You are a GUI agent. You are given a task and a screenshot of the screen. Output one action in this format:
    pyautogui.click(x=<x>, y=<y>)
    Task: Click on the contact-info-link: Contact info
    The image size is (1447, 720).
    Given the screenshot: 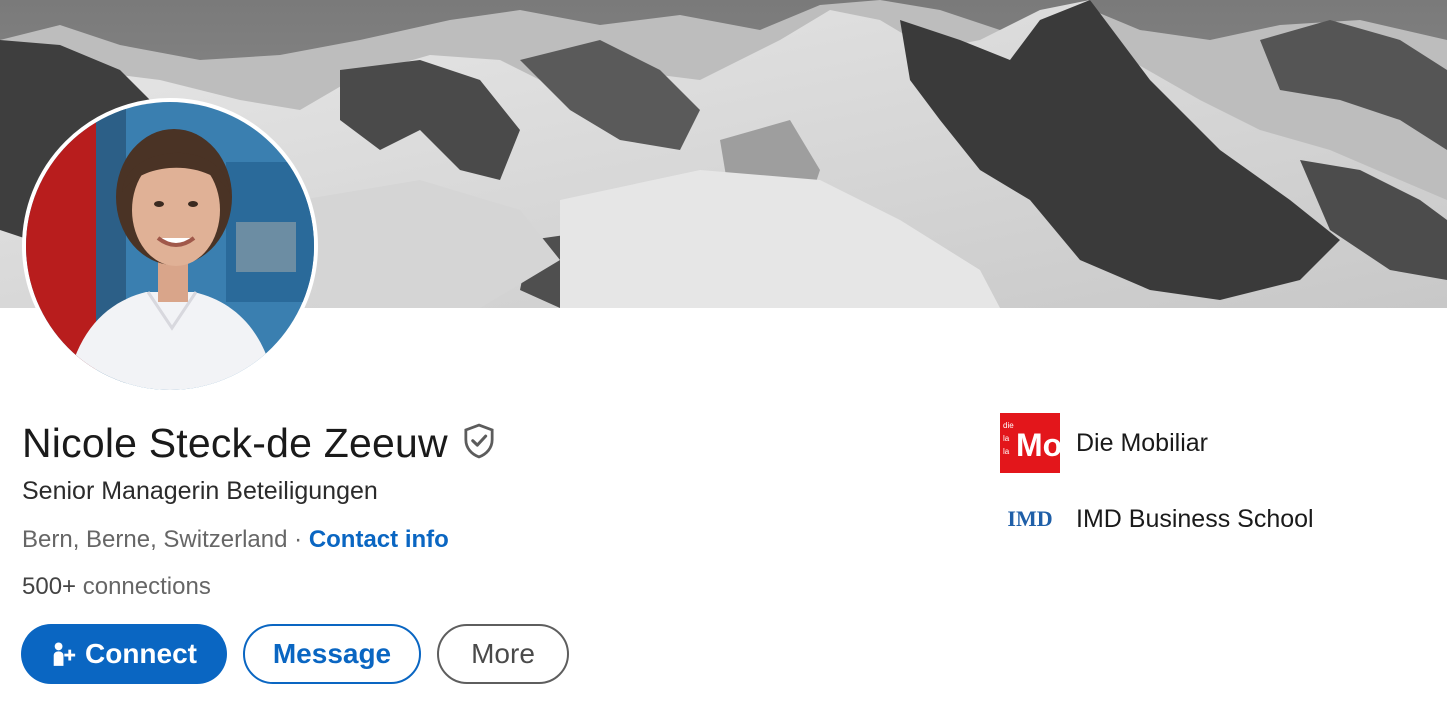 What is the action you would take?
    pyautogui.click(x=379, y=539)
    